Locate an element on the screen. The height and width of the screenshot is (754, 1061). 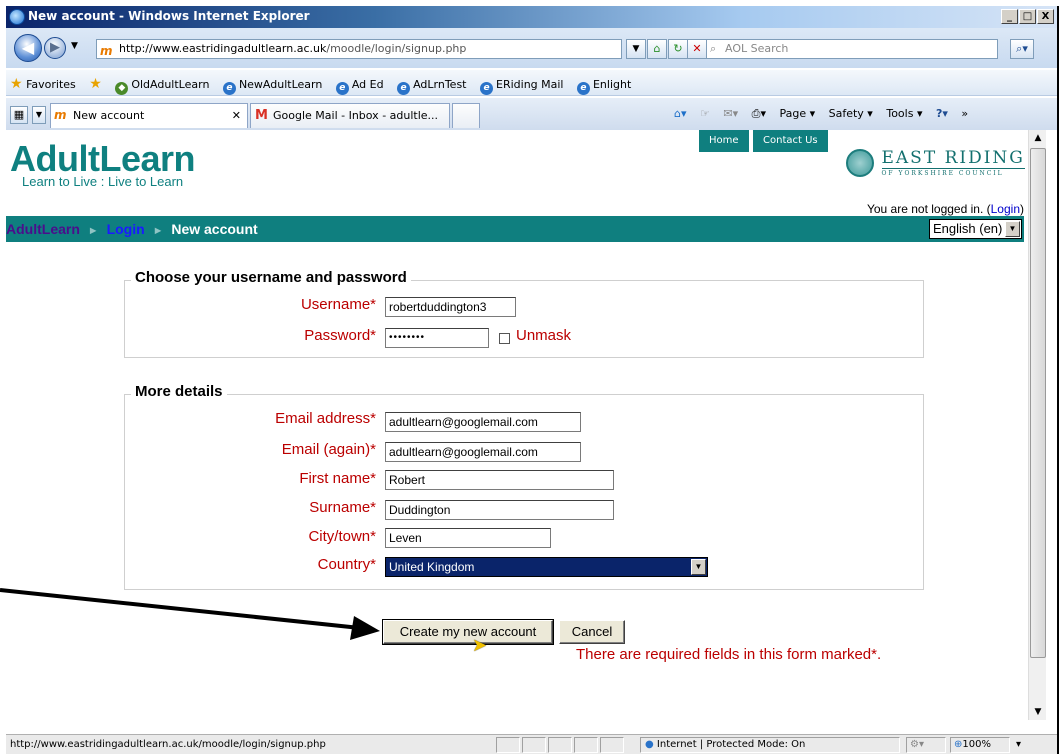
cancel-button: Cancel is located at coordinates (592, 632).